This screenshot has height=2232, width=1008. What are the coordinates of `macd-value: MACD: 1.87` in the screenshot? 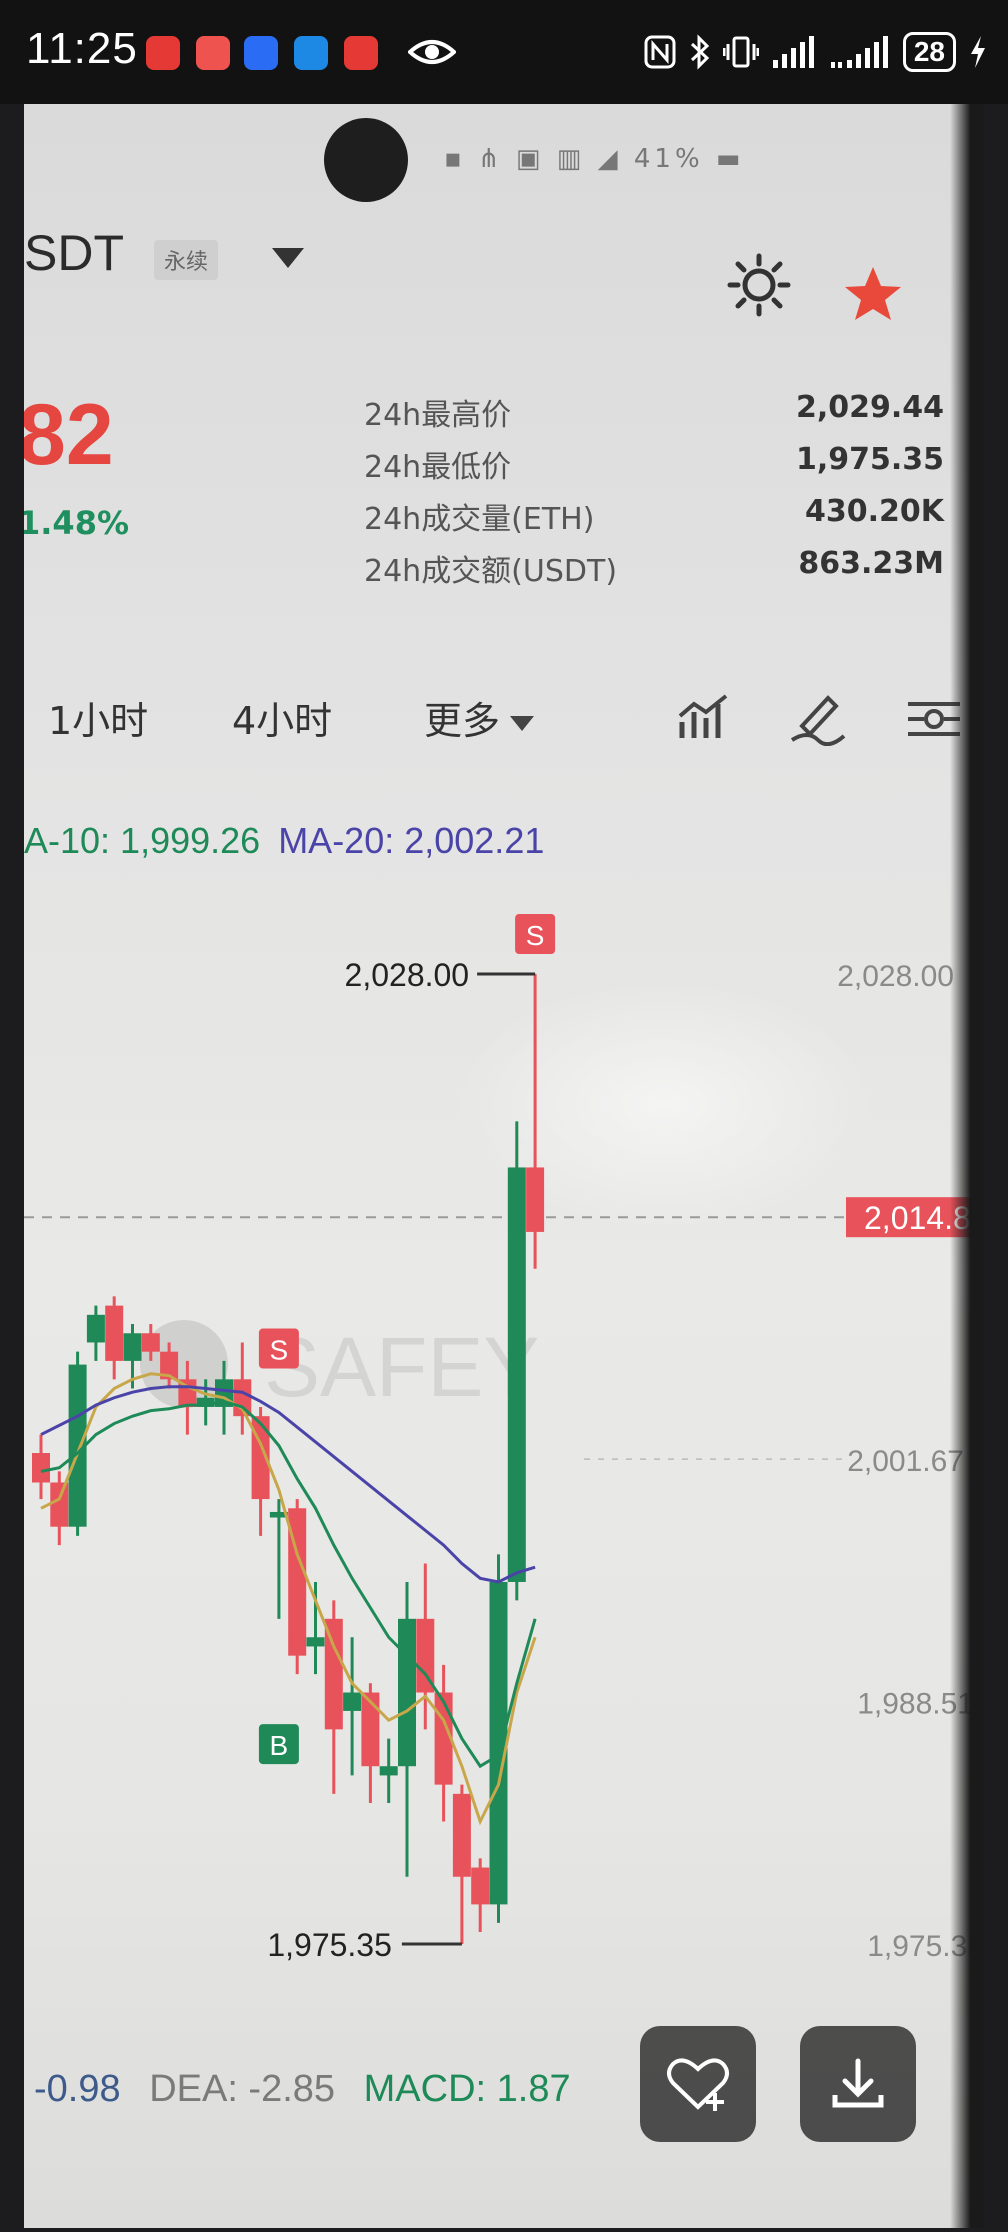 It's located at (467, 2089).